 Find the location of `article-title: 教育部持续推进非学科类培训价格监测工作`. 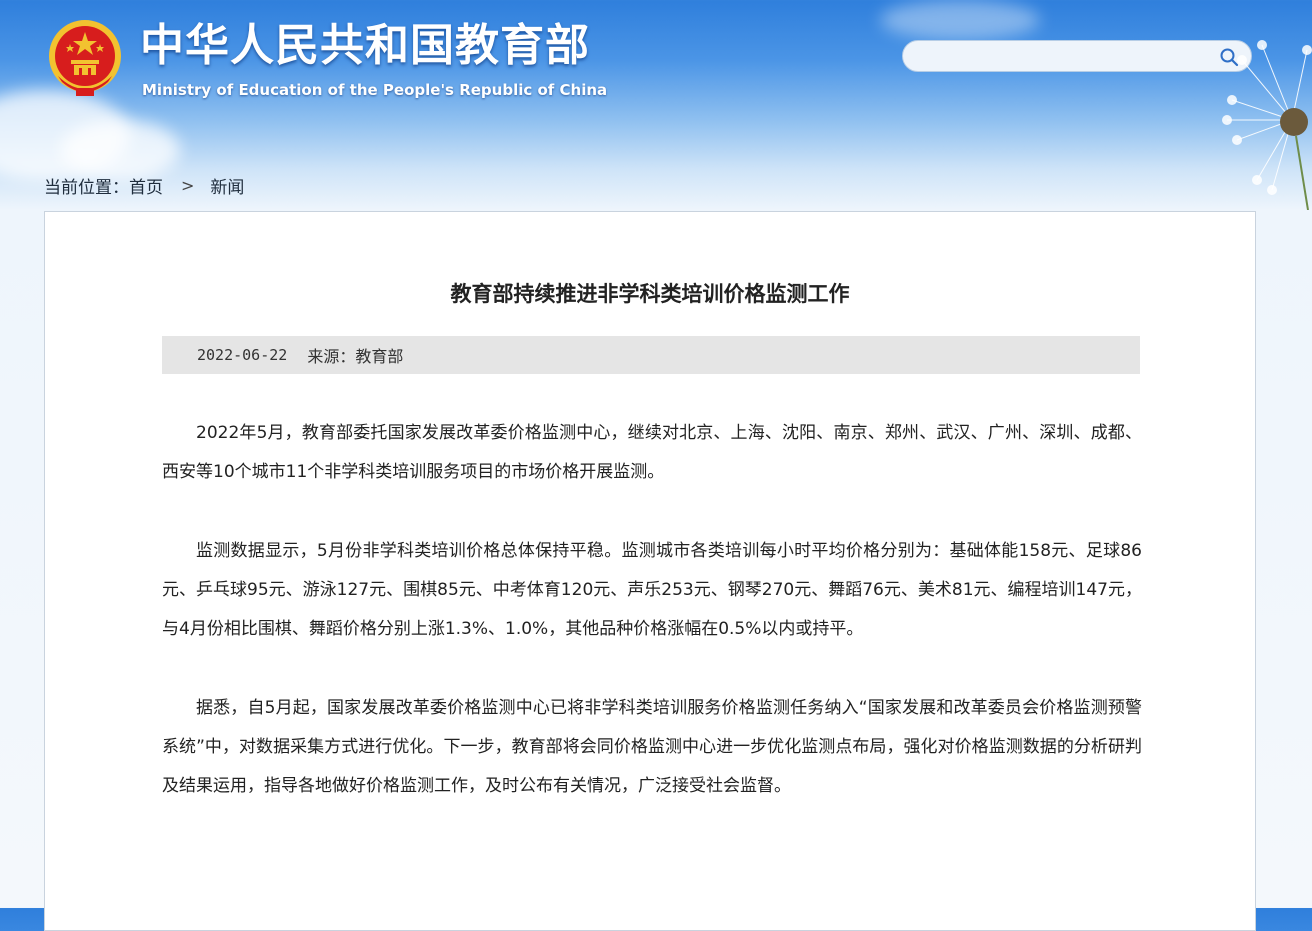

article-title: 教育部持续推进非学科类培训价格监测工作 is located at coordinates (650, 294).